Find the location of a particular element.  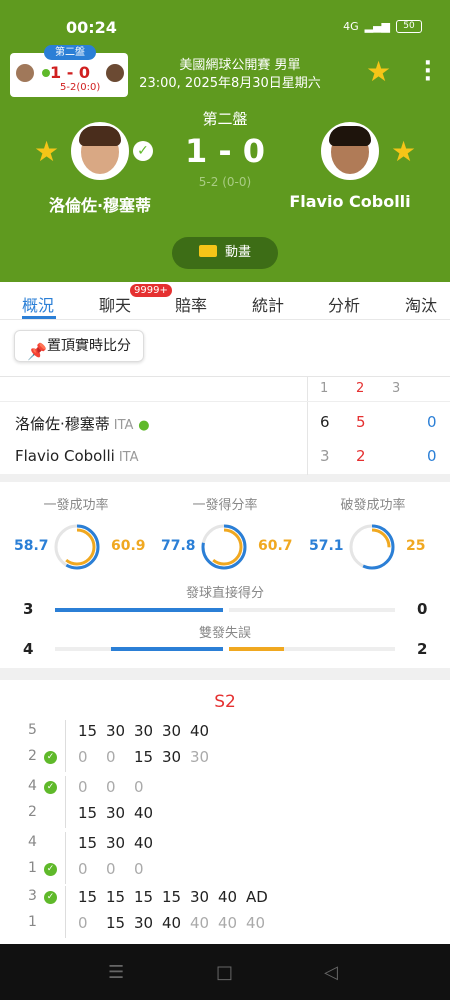

home-icon: □ is located at coordinates (224, 972).